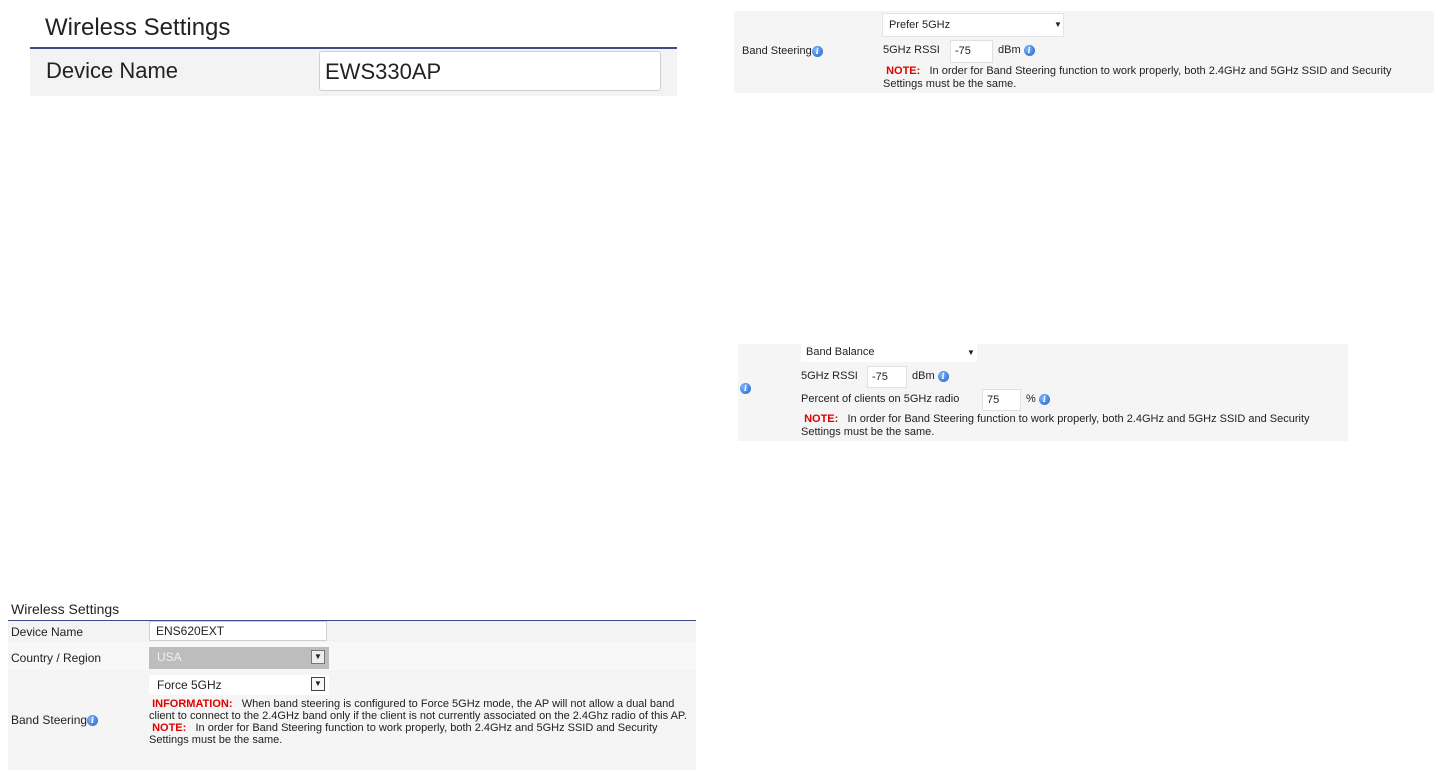  Describe the element at coordinates (56, 658) in the screenshot. I see `country-label: Country / Region` at that location.